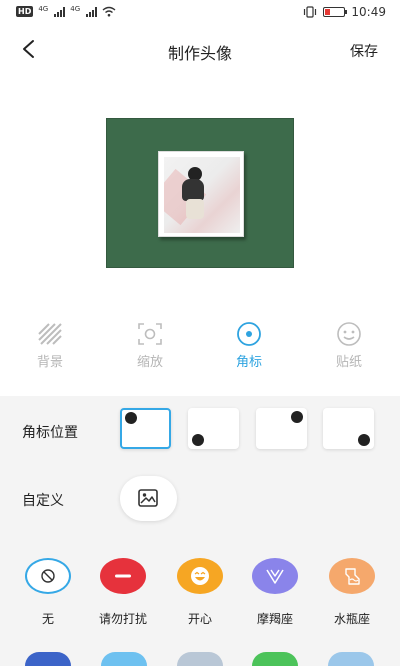  What do you see at coordinates (145, 428) in the screenshot?
I see `corner-option-top-left` at bounding box center [145, 428].